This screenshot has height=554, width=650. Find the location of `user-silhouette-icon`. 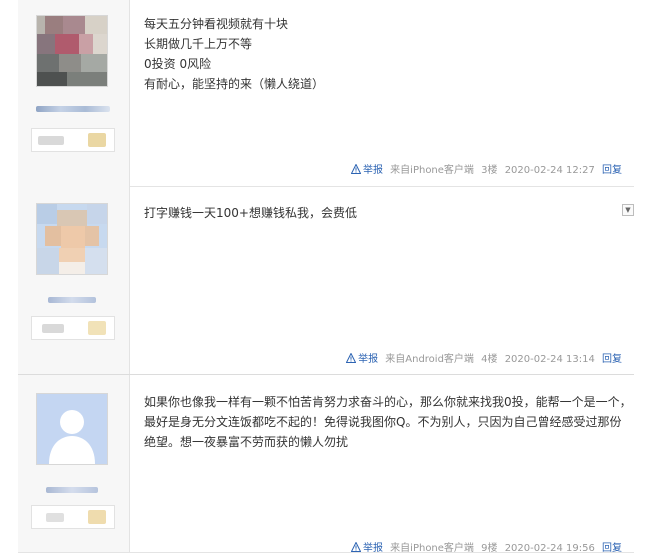

user-silhouette-icon is located at coordinates (72, 429).